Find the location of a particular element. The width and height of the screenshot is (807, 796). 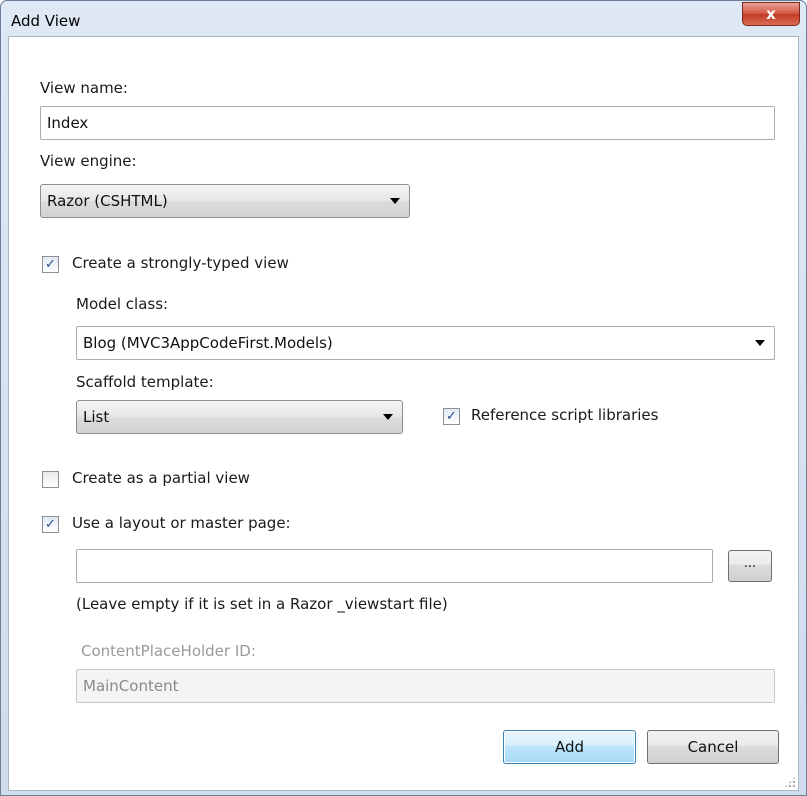

partial-view-label: Create as a partial view is located at coordinates (161, 478).